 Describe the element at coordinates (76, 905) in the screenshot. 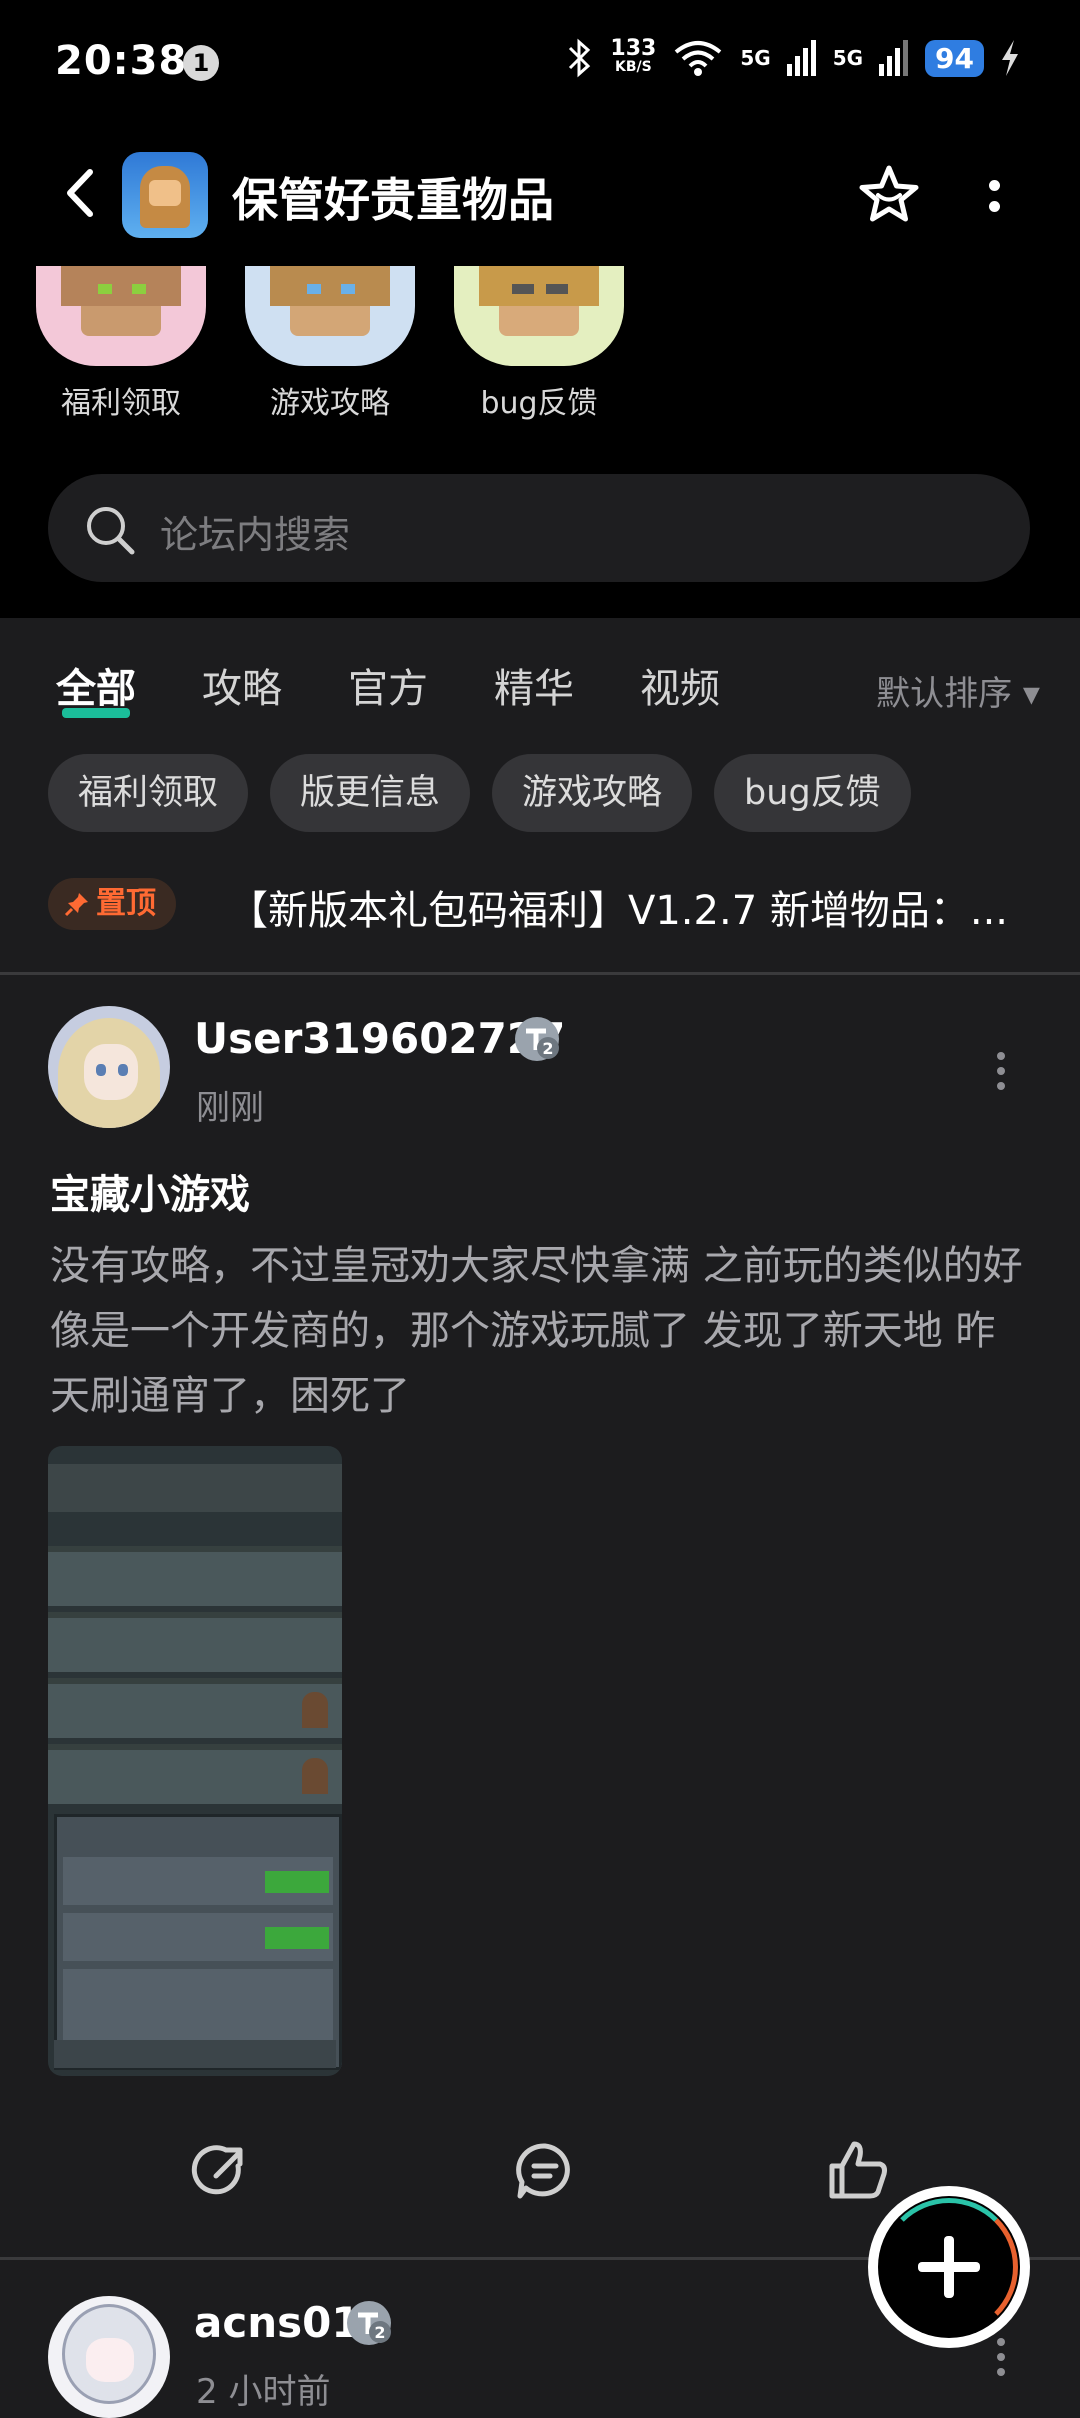

I see `pin-icon` at that location.